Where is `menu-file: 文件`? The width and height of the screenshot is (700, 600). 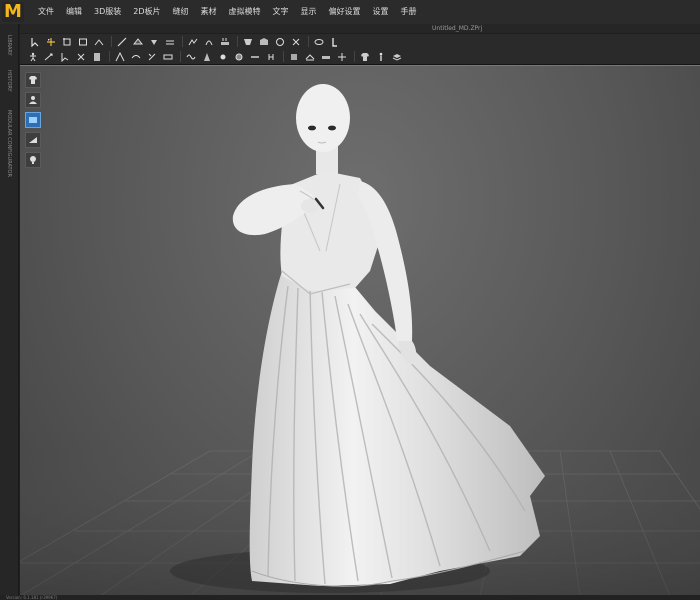
menu-file: 文件 is located at coordinates (46, 12).